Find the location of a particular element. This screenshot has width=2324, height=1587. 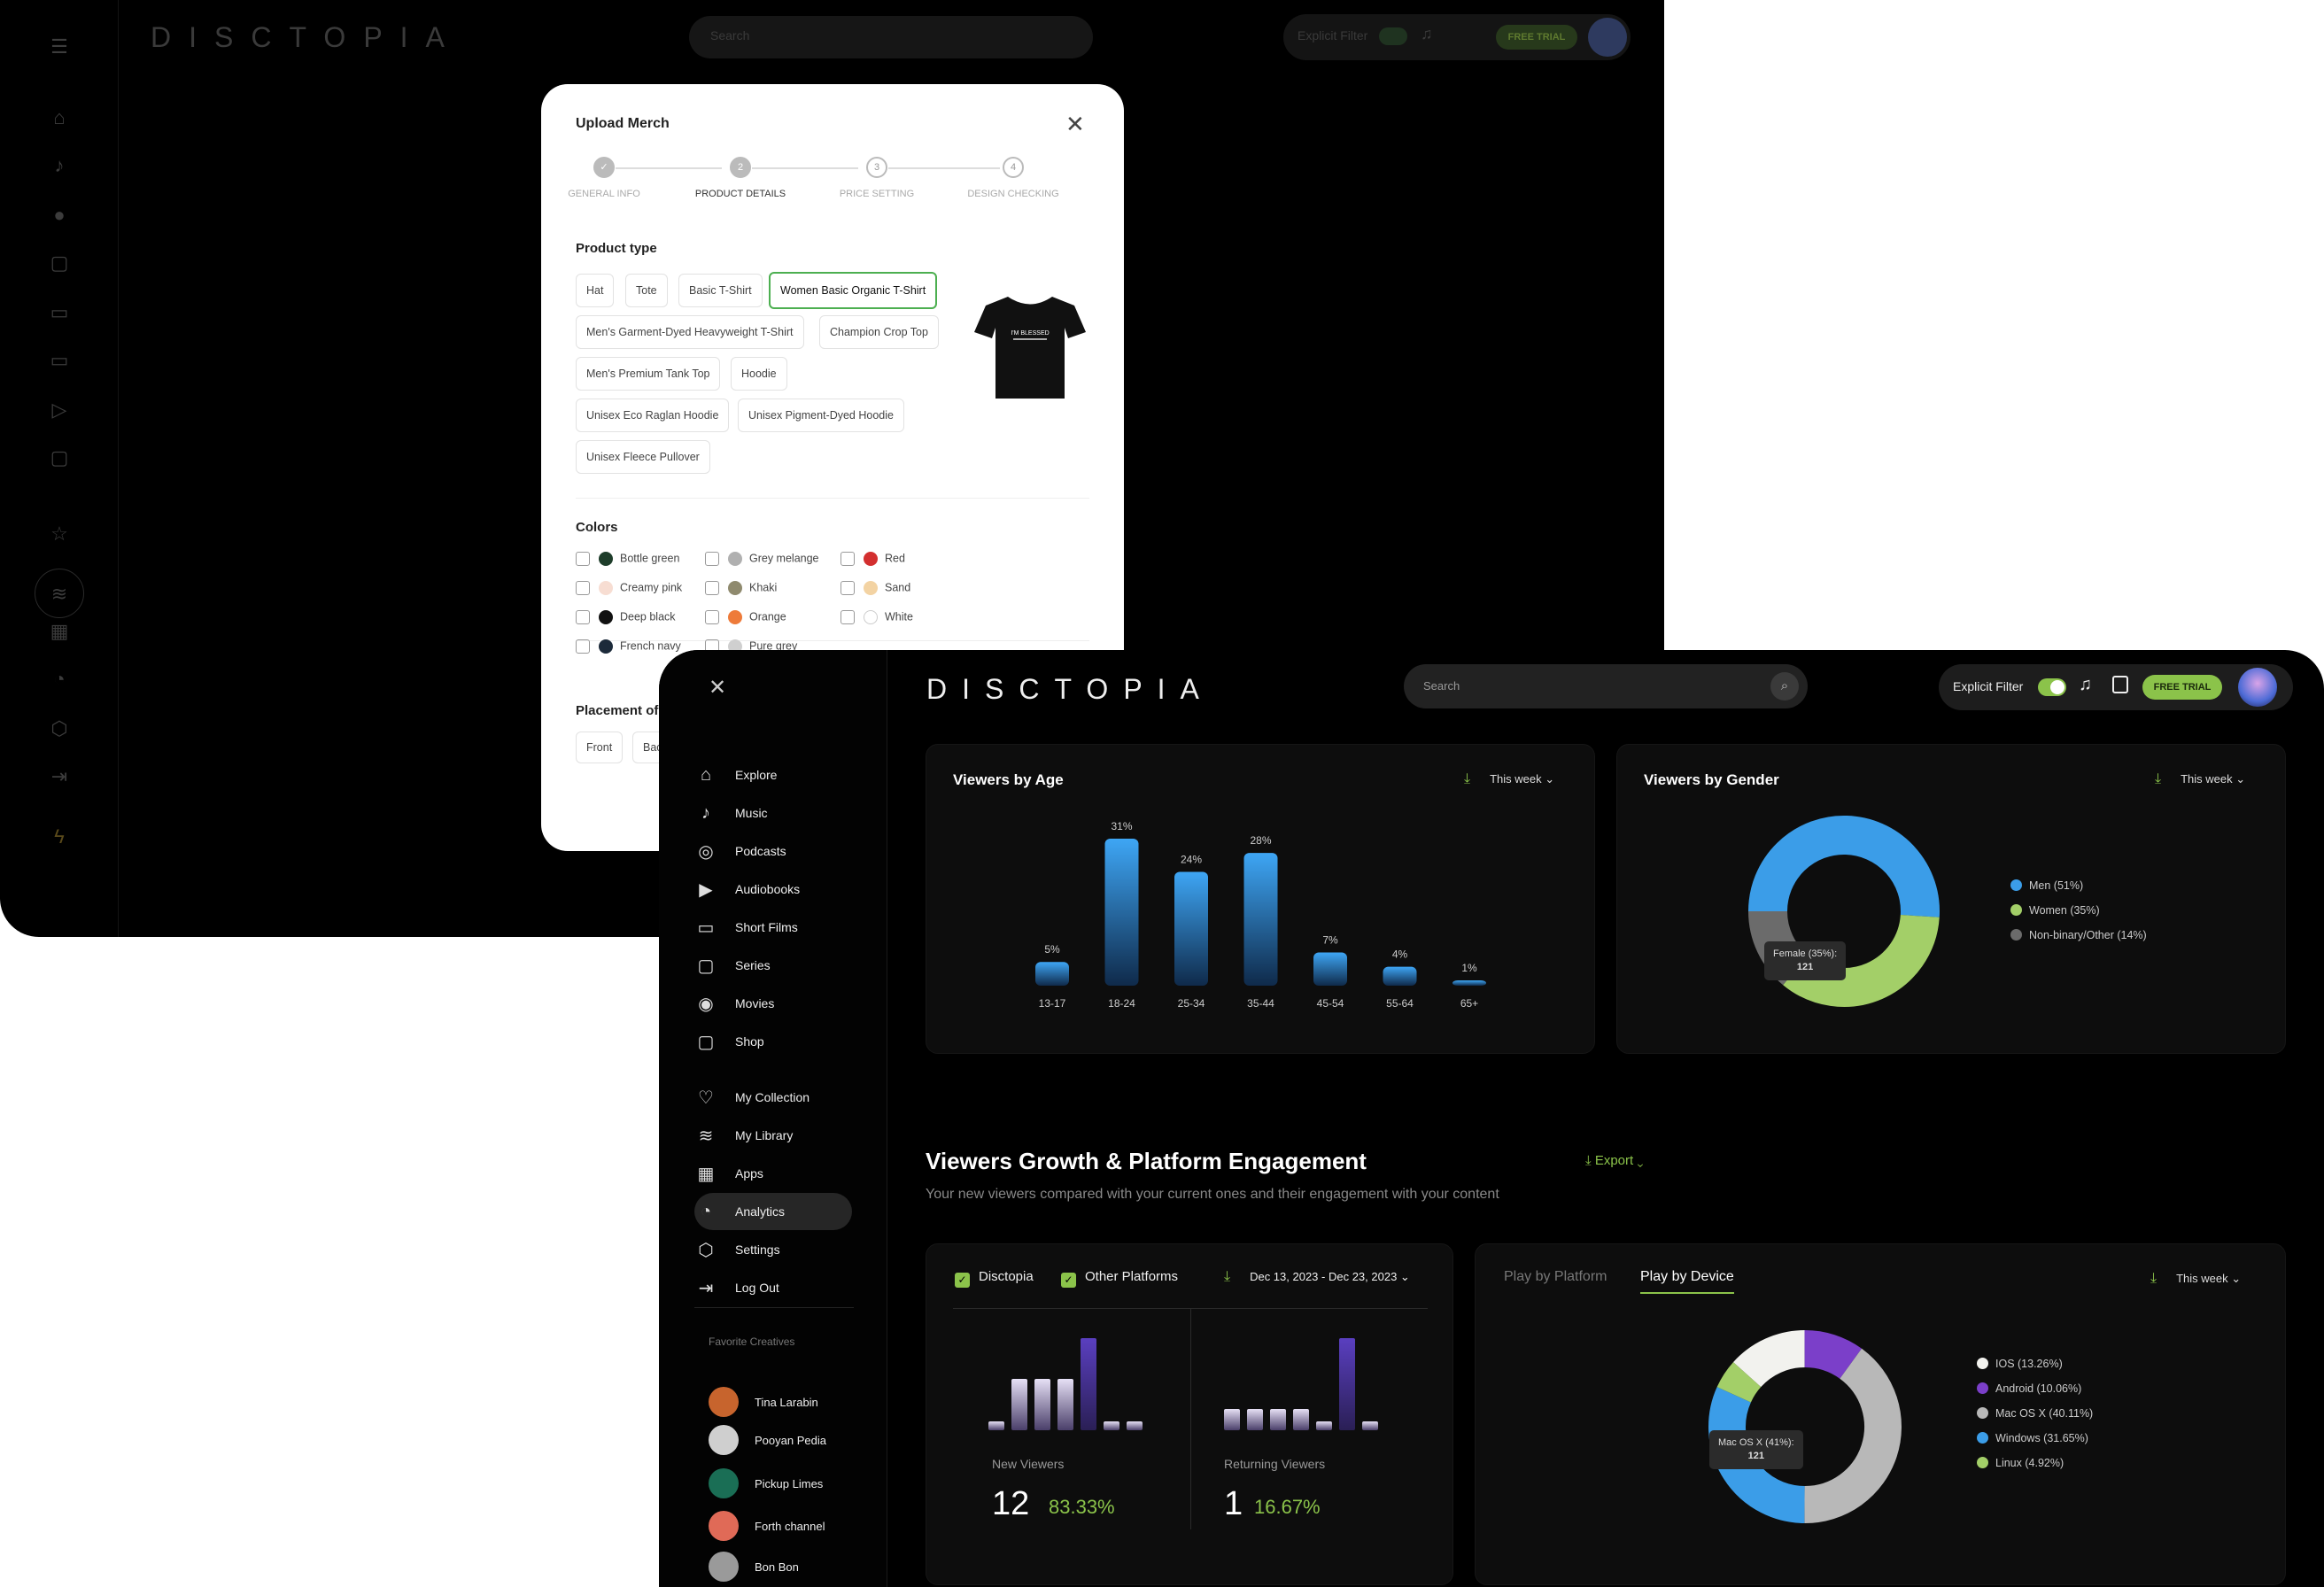

audiobook-icon: ▢ is located at coordinates (59, 263).